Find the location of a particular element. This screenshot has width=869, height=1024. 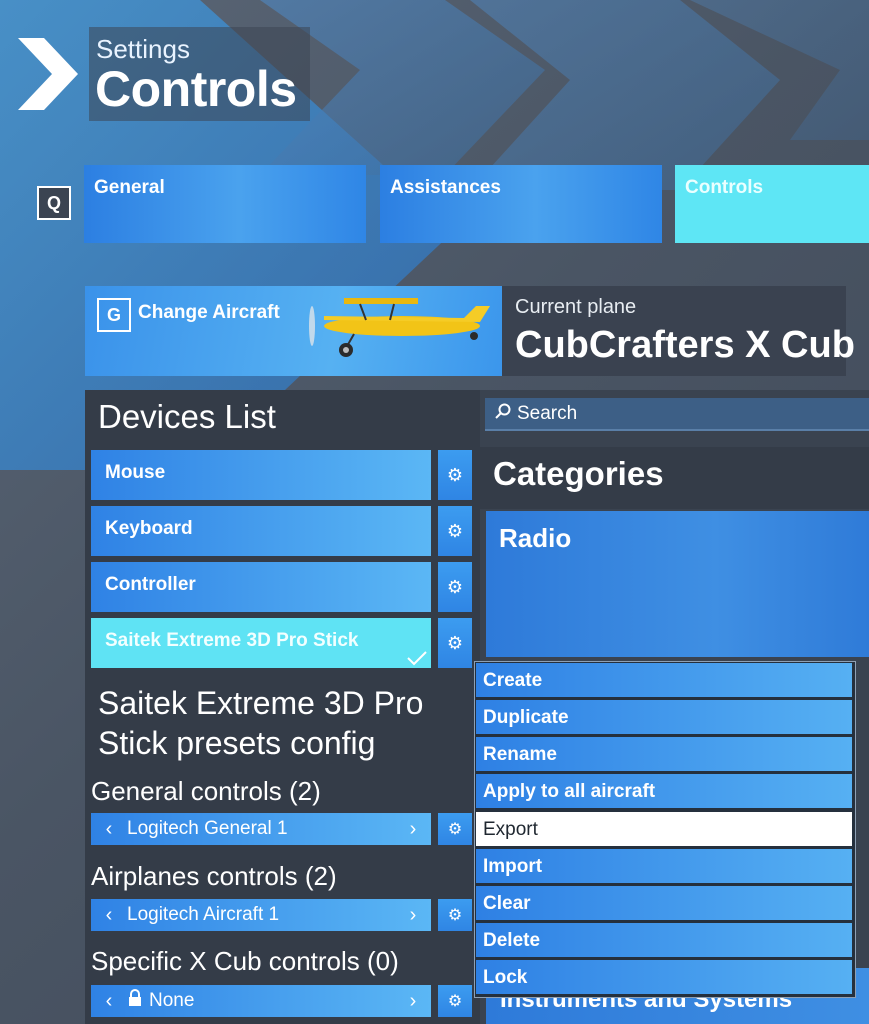

general-controls-value: Logitech General 1 is located at coordinates (207, 828).